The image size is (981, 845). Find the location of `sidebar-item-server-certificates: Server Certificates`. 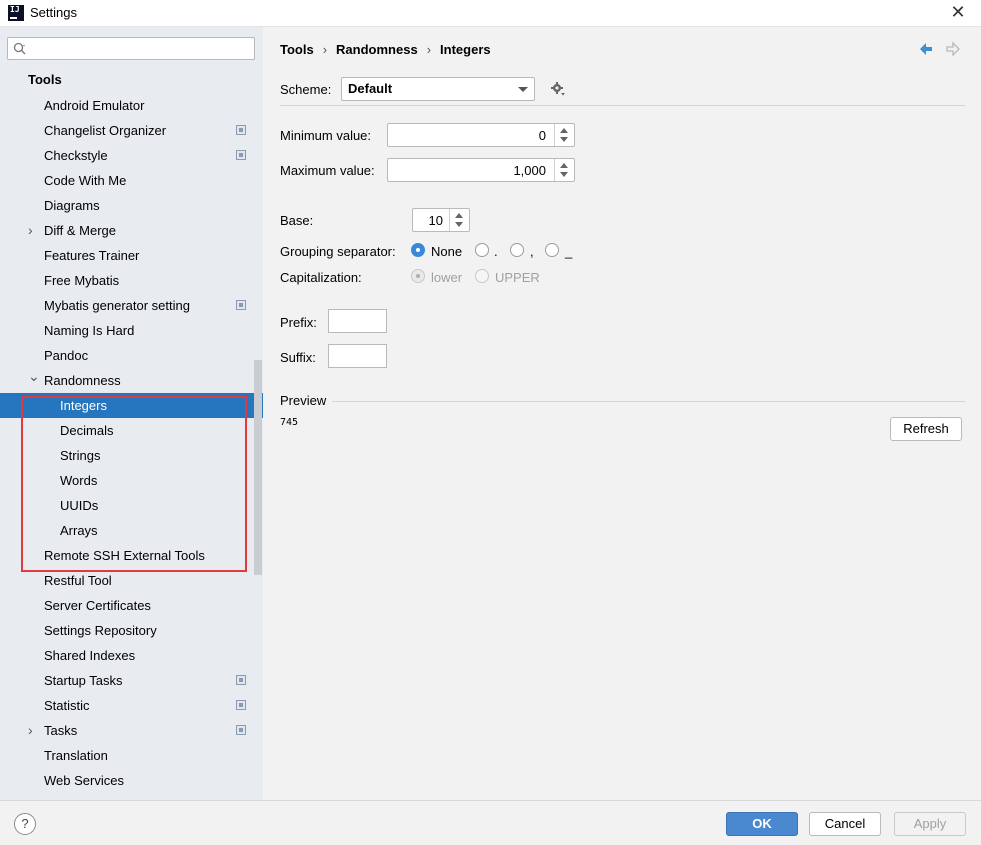

sidebar-item-server-certificates: Server Certificates is located at coordinates (126, 605).